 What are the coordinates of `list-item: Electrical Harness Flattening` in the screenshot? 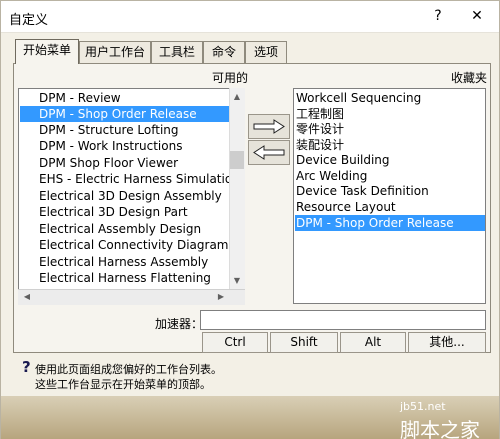 It's located at (125, 278).